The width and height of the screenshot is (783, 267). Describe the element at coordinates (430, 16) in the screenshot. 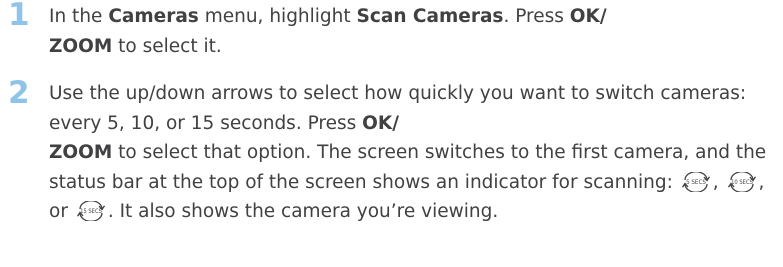

I see `menu-item-scan-cameras: Scan Cameras` at that location.